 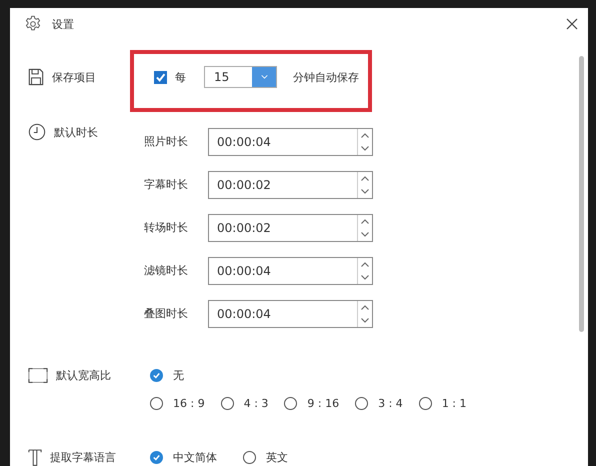 I want to click on aspect-ratio-icon, so click(x=38, y=375).